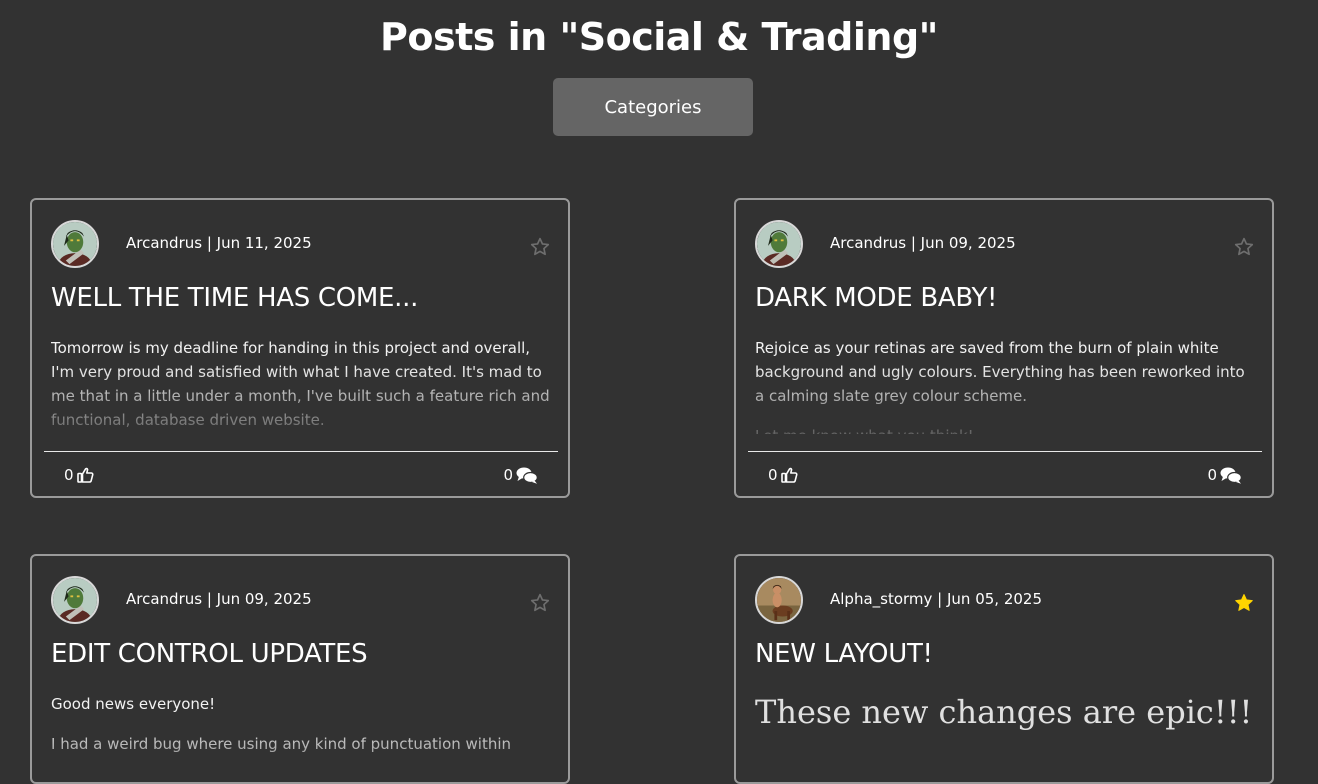  What do you see at coordinates (653, 107) in the screenshot?
I see `categories-button: Categories` at bounding box center [653, 107].